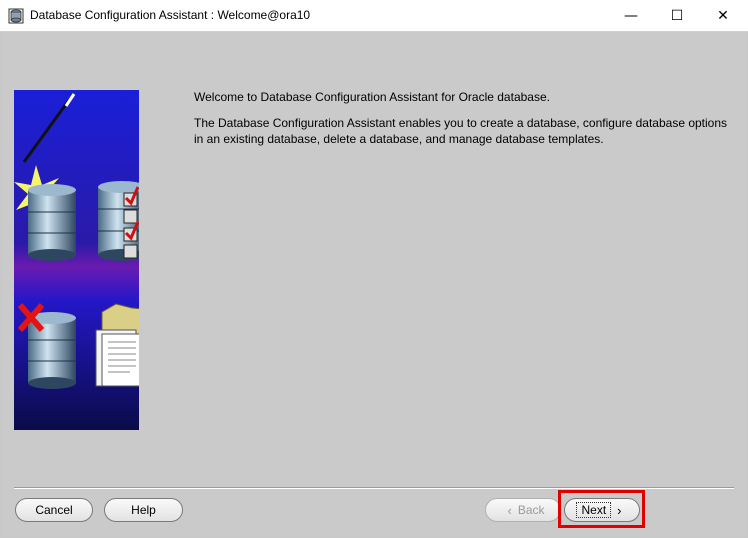 This screenshot has width=748, height=538. I want to click on help-button: Help, so click(143, 510).